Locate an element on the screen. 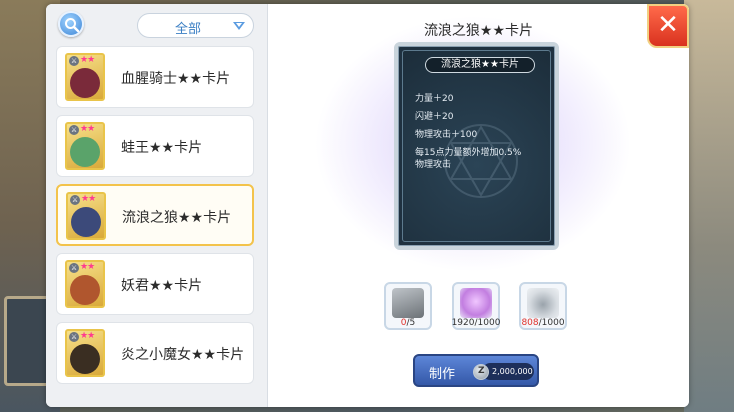 This screenshot has width=734, height=412. background-window is located at coordinates (27, 341).